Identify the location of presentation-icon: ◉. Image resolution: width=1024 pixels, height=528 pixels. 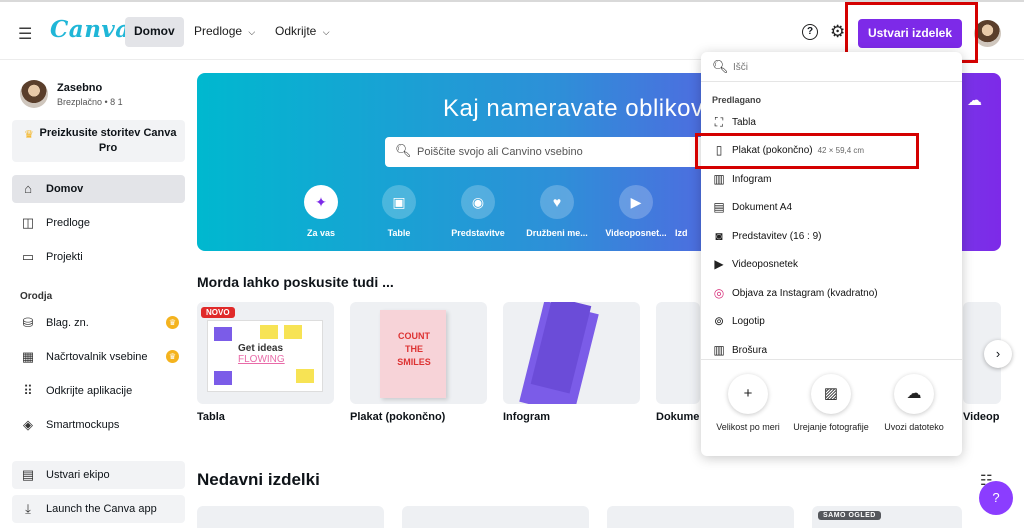
(478, 202).